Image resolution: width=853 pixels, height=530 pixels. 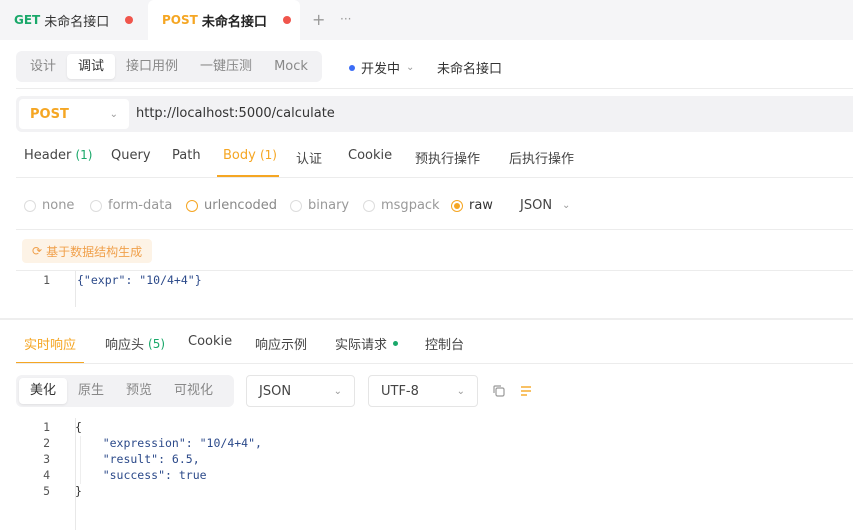 I want to click on format-value: JSON, so click(x=275, y=391).